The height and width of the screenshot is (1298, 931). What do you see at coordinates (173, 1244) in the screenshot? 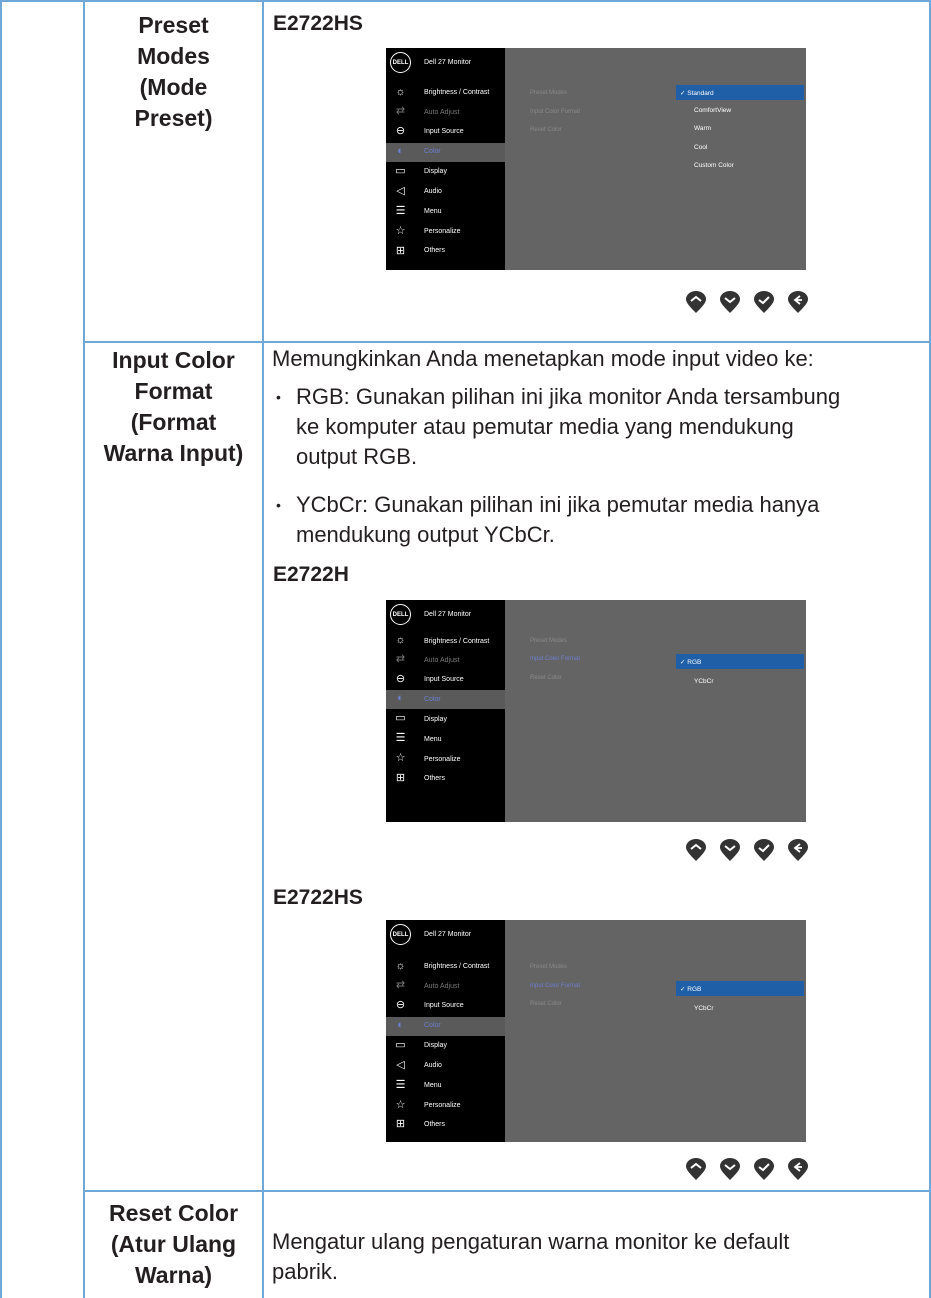
I see `row-label-reset-color: Reset Color (Atur Ulang Warna)` at bounding box center [173, 1244].